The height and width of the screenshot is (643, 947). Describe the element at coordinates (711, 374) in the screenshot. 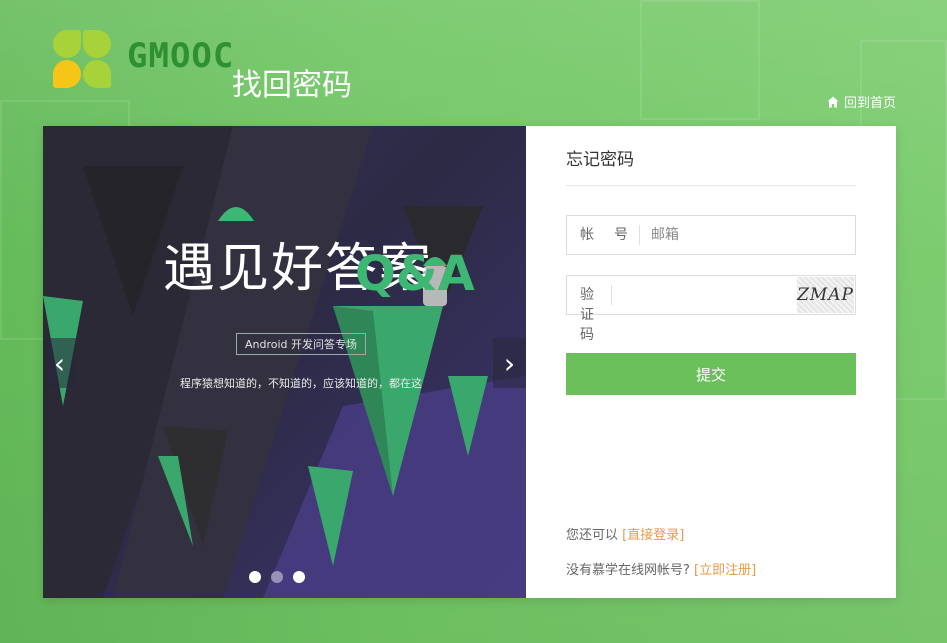

I see `submit-button: 提交` at that location.